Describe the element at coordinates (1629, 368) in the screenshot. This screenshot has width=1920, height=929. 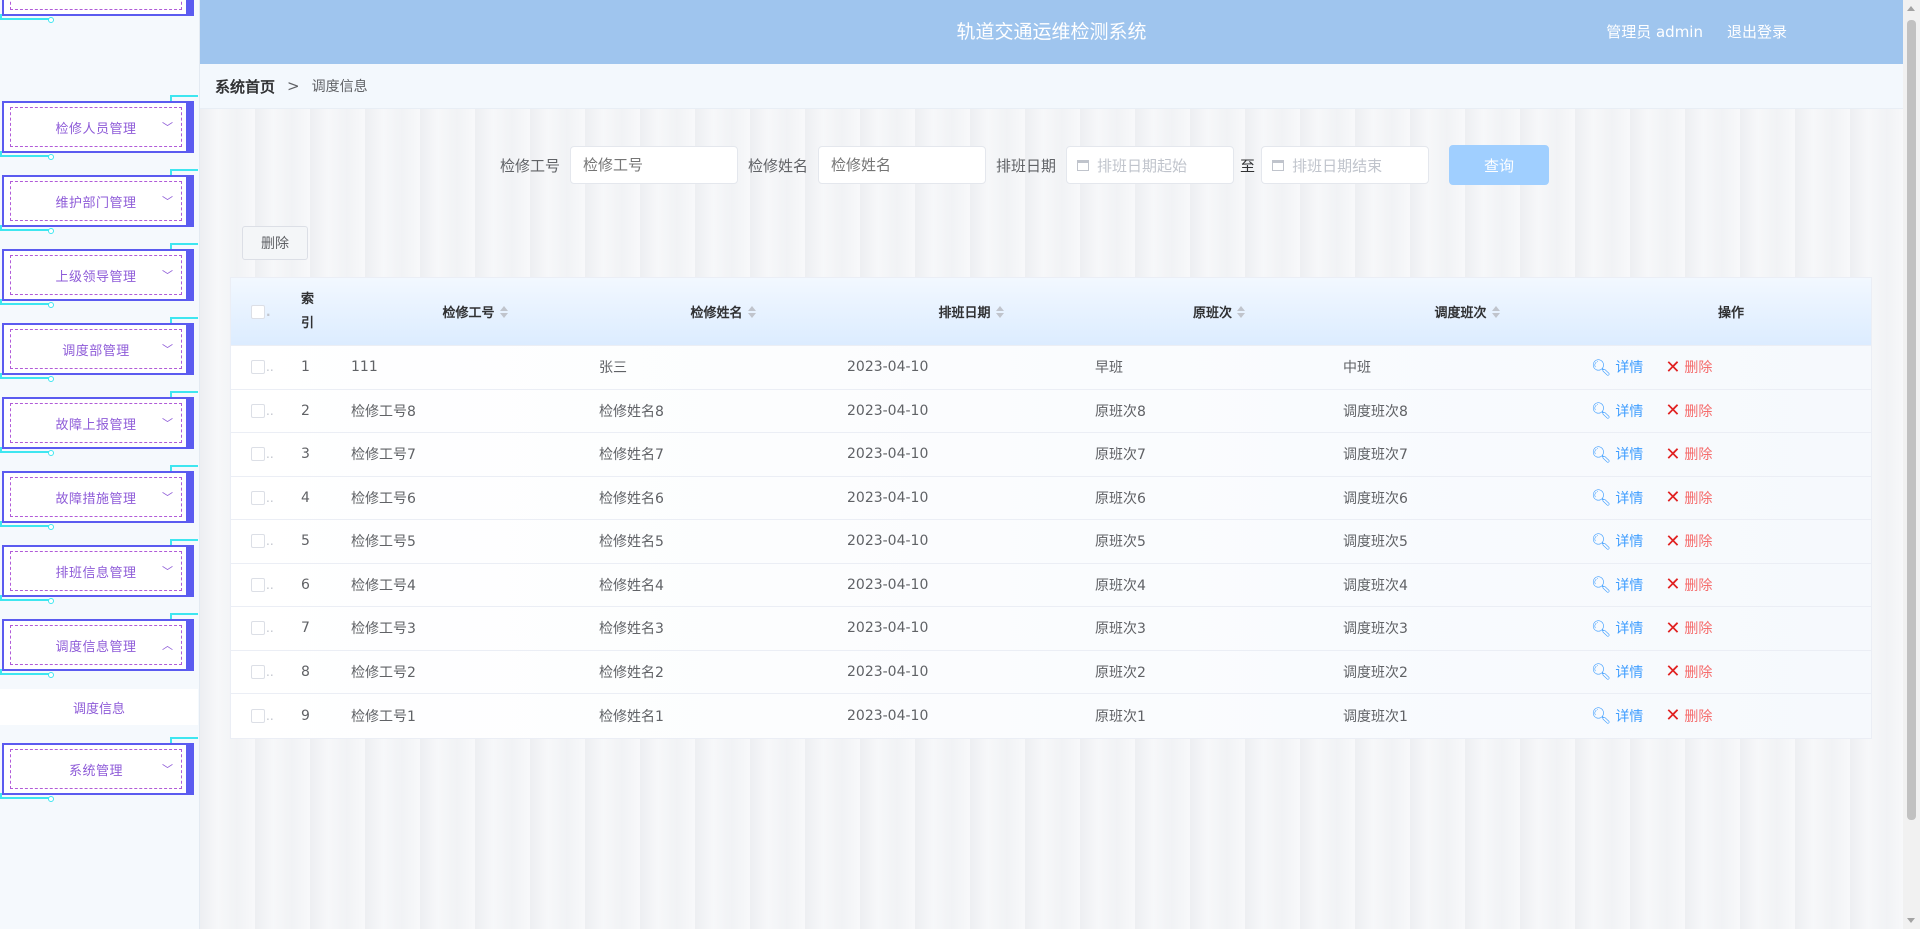
I see `detail-label: 详情` at that location.